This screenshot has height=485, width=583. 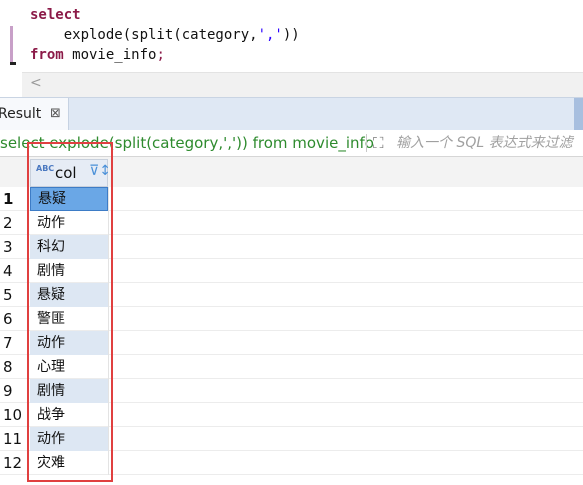 What do you see at coordinates (13, 63) in the screenshot?
I see `text-cursor` at bounding box center [13, 63].